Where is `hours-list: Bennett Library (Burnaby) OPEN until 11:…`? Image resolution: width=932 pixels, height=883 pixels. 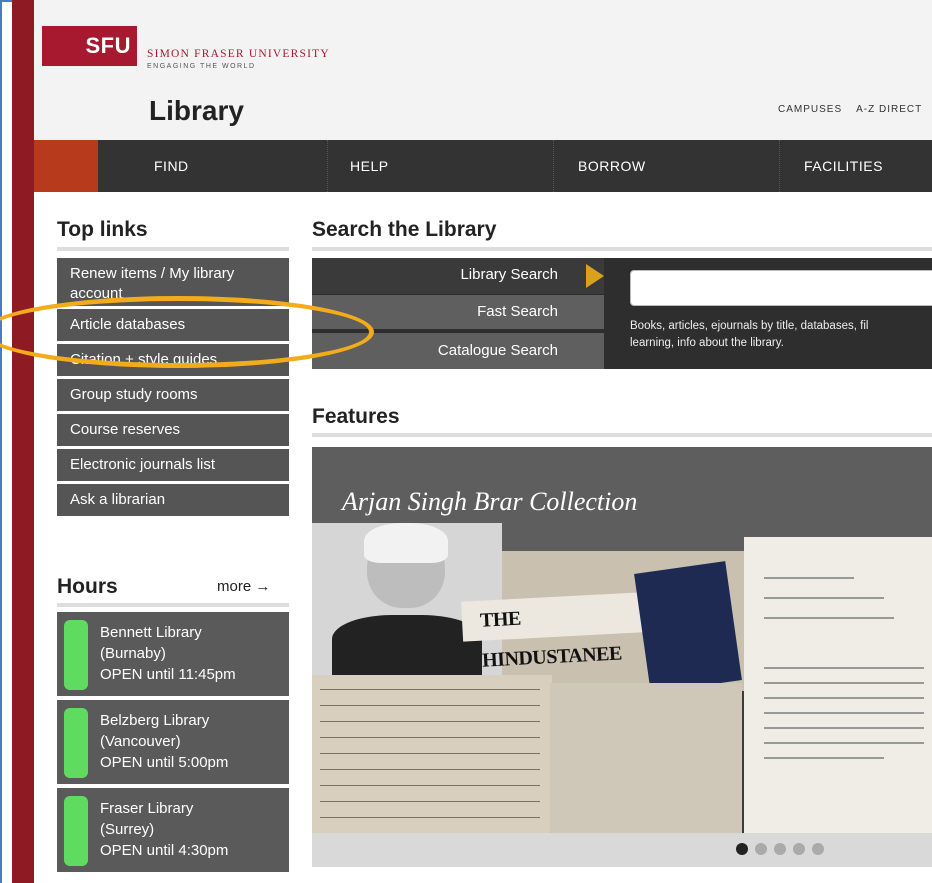 hours-list: Bennett Library (Burnaby) OPEN until 11:… is located at coordinates (173, 744).